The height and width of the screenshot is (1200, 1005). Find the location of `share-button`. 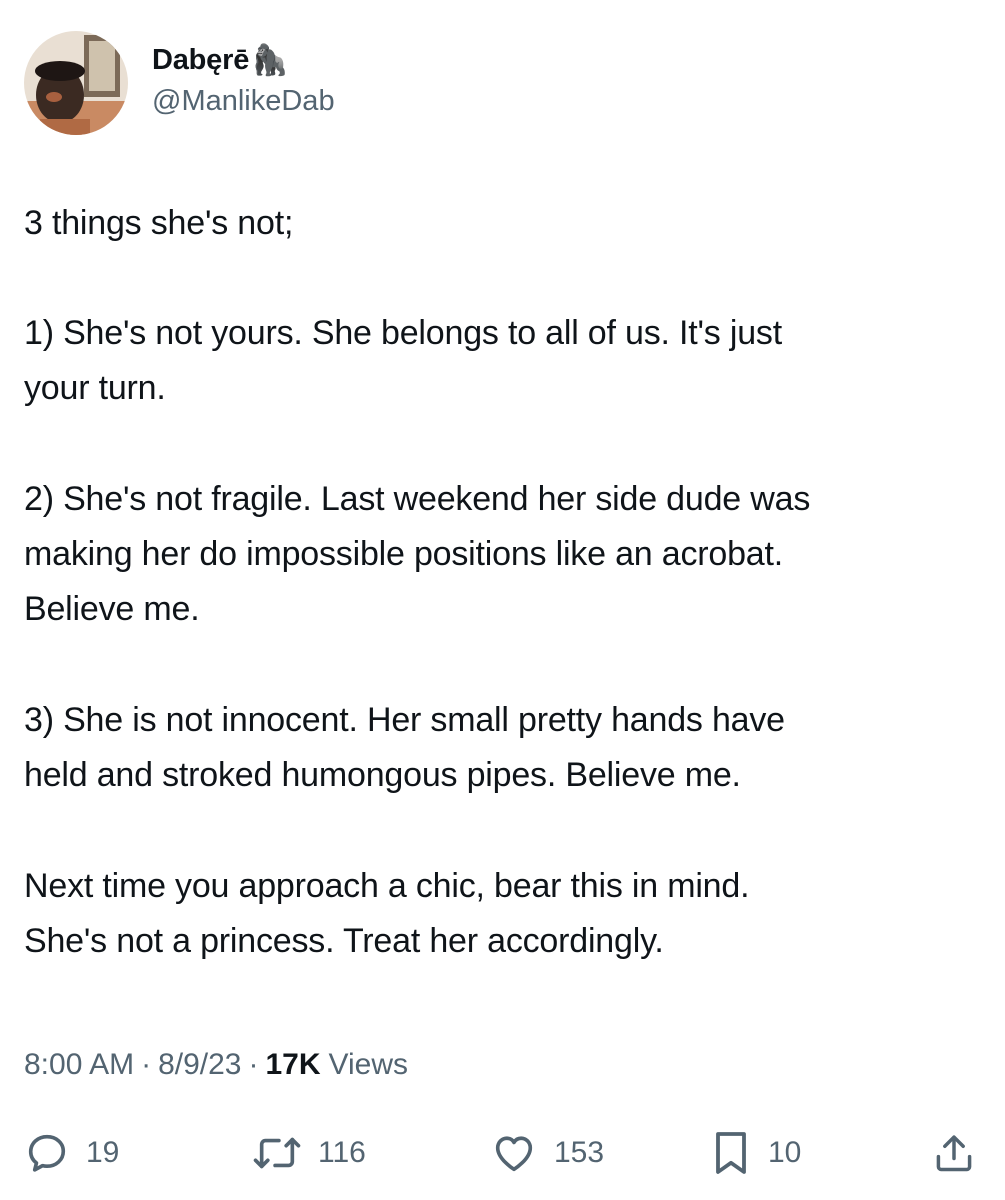

share-button is located at coordinates (954, 1153).